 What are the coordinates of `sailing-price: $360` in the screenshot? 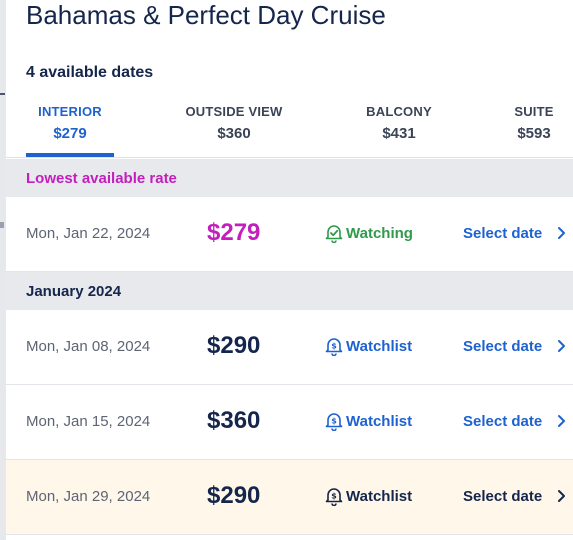 It's located at (234, 420).